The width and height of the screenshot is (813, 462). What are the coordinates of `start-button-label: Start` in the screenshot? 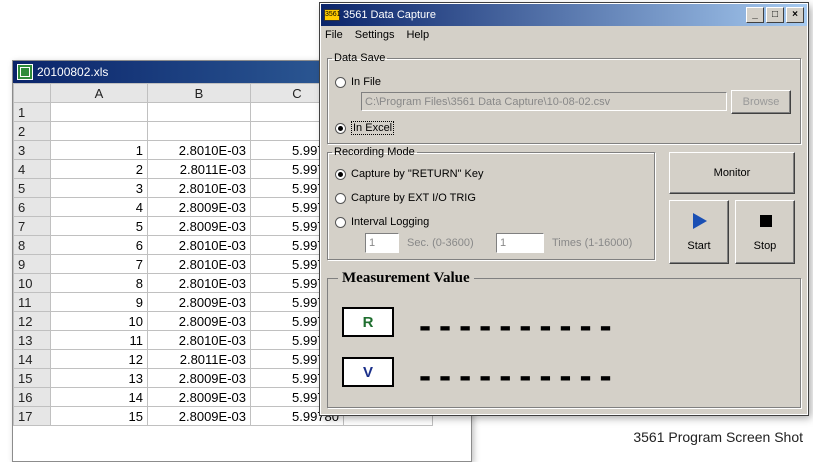 It's located at (699, 246).